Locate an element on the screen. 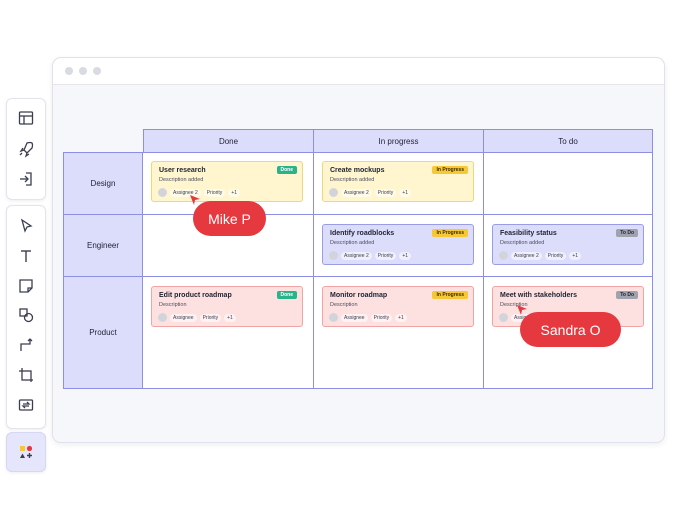  column-header-in-progress: In progress is located at coordinates (398, 141).